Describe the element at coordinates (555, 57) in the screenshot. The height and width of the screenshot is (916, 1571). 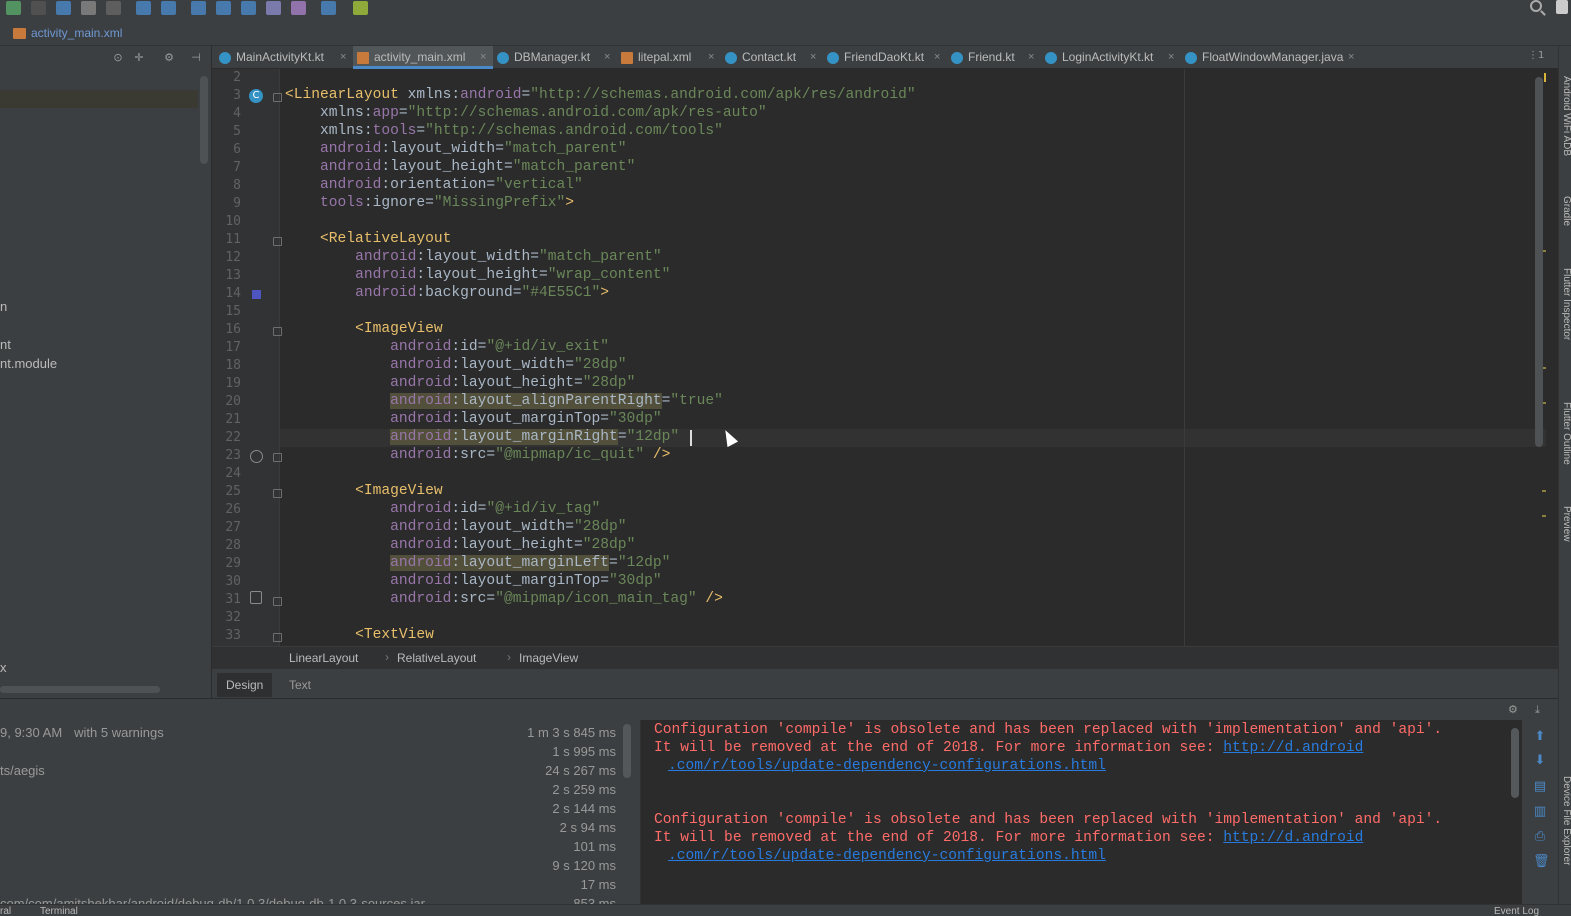
I see `editor-tab: DBManager.kt ×` at that location.